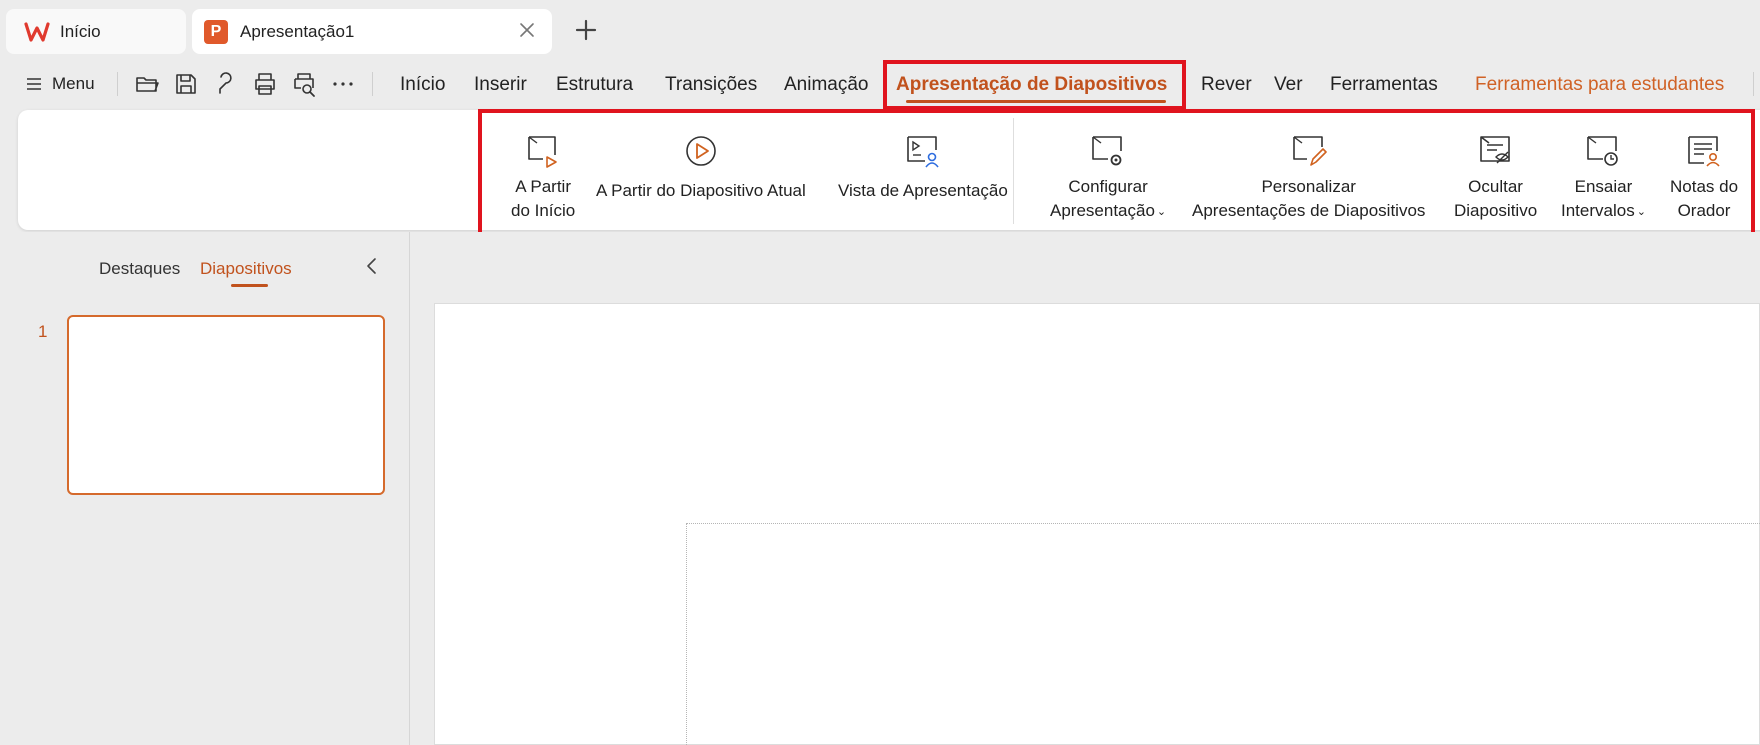 The height and width of the screenshot is (745, 1760). I want to click on rehearse-timings-button: Ensaiar Intervalos ⌄, so click(1603, 178).